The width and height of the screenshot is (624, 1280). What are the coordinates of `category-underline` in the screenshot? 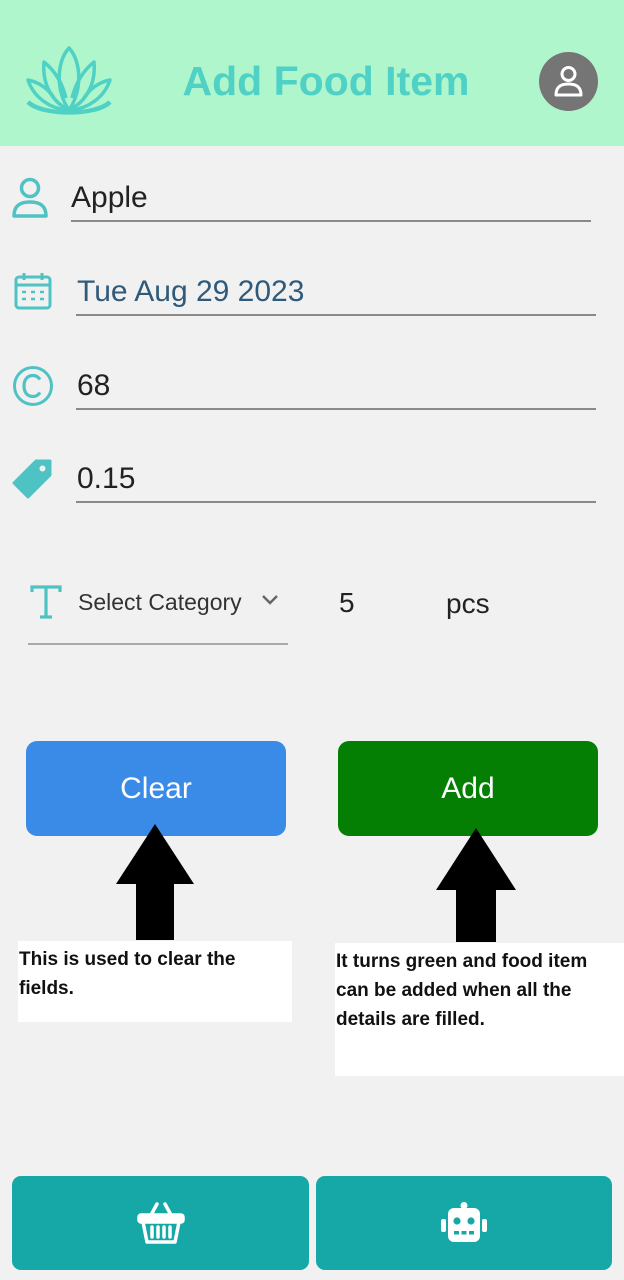 It's located at (158, 644).